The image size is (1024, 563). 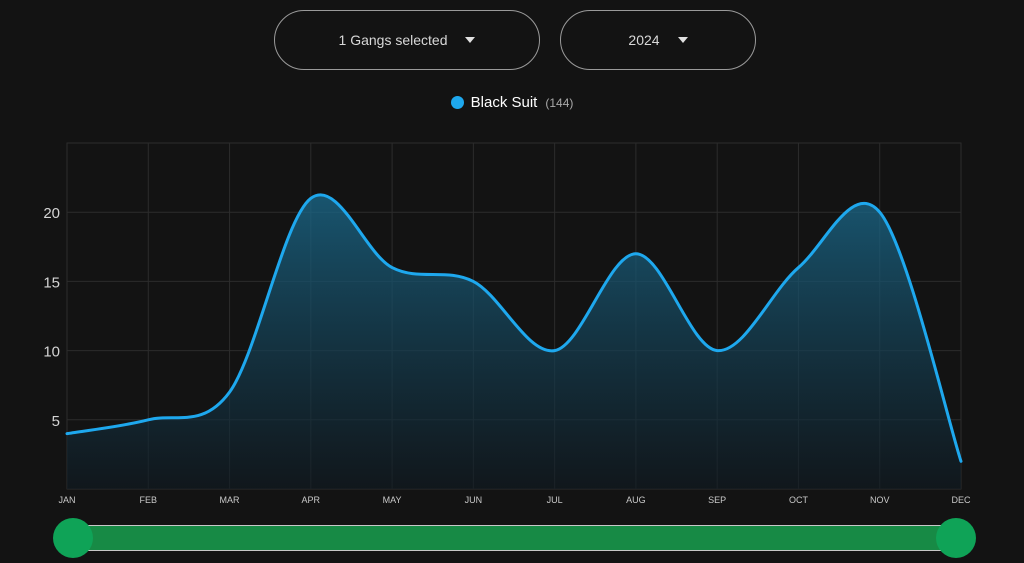 What do you see at coordinates (392, 500) in the screenshot?
I see `x-tick-label: MAY` at bounding box center [392, 500].